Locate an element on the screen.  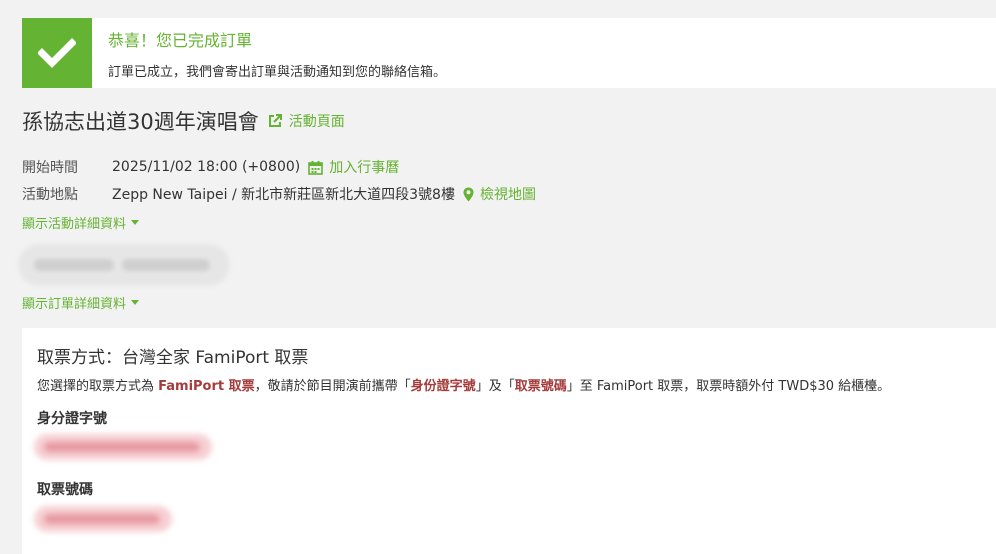
event-title-row: 孫協志出道30週年演唱會 活動頁面 is located at coordinates (183, 121).